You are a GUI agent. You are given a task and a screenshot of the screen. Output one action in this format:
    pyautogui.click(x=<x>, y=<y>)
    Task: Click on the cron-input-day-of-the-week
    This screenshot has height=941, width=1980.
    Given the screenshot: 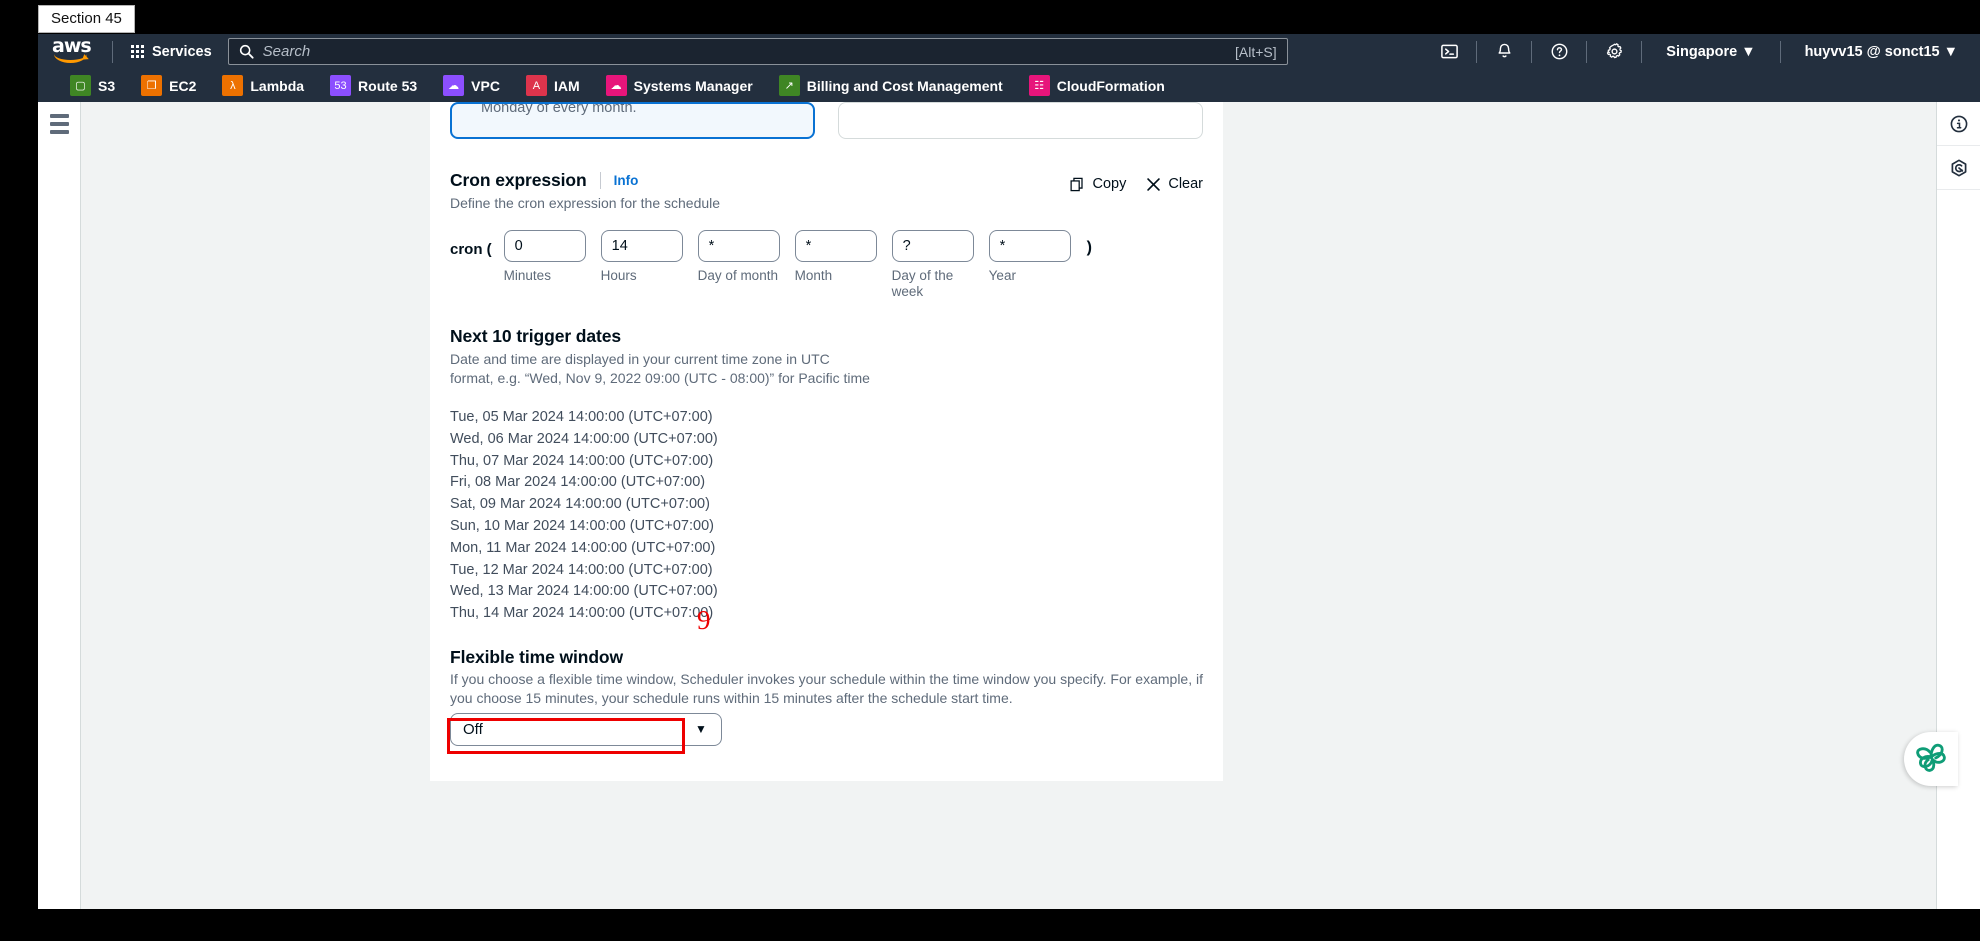 What is the action you would take?
    pyautogui.click(x=932, y=246)
    